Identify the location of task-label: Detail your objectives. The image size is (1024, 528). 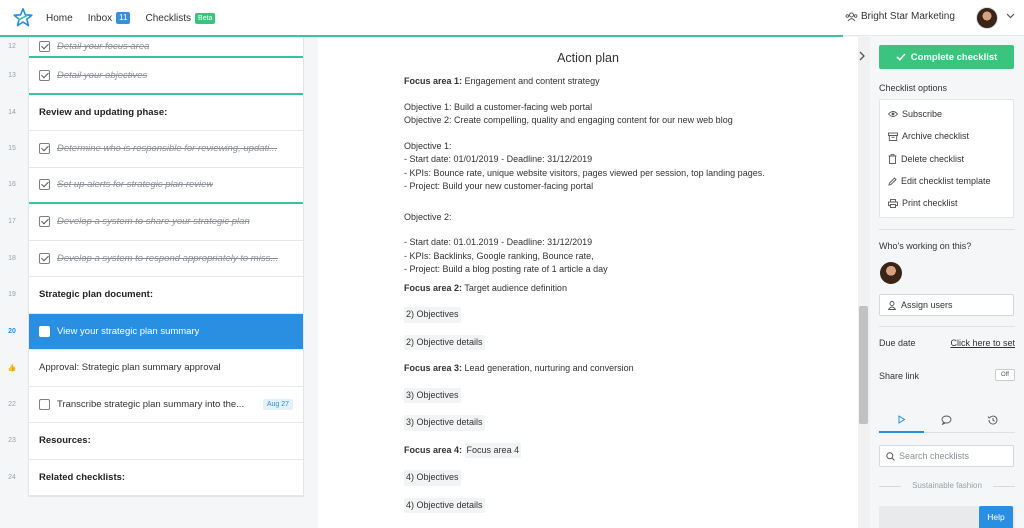
(102, 75).